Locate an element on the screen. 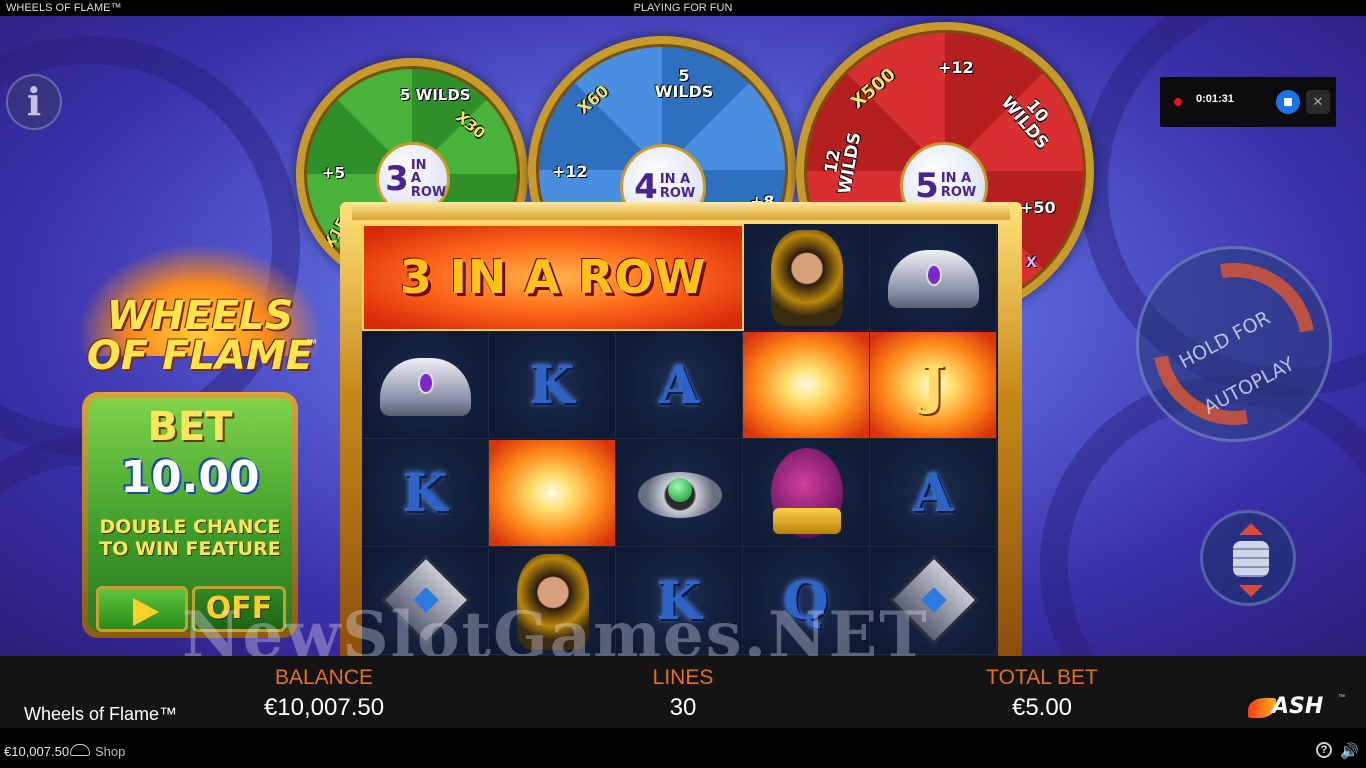 Image resolution: width=1366 pixels, height=768 pixels. reel-cell: J is located at coordinates (933, 385).